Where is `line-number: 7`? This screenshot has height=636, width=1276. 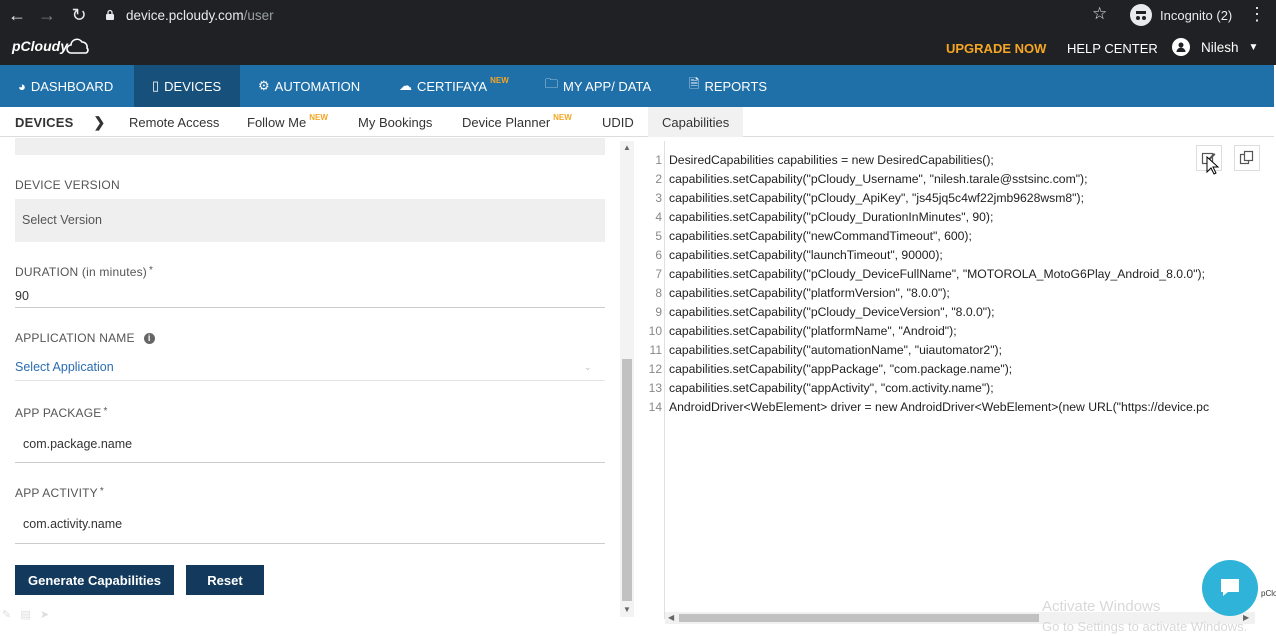
line-number: 7 is located at coordinates (658, 273).